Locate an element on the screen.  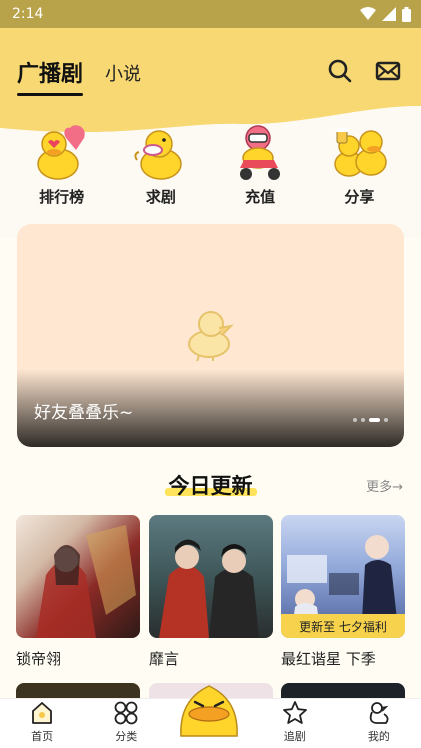
drama-card: 靡言 is located at coordinates (211, 592).